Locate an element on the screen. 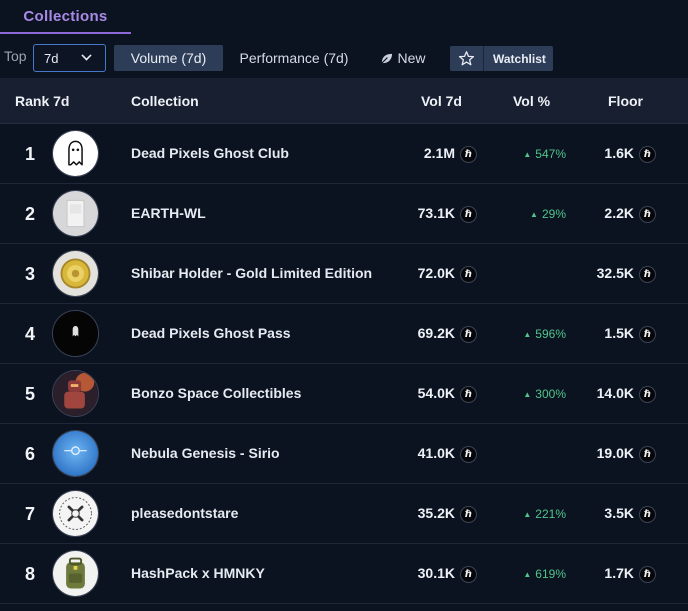 Image resolution: width=688 pixels, height=611 pixels. volume-filter-button: Volume (7d) is located at coordinates (168, 58).